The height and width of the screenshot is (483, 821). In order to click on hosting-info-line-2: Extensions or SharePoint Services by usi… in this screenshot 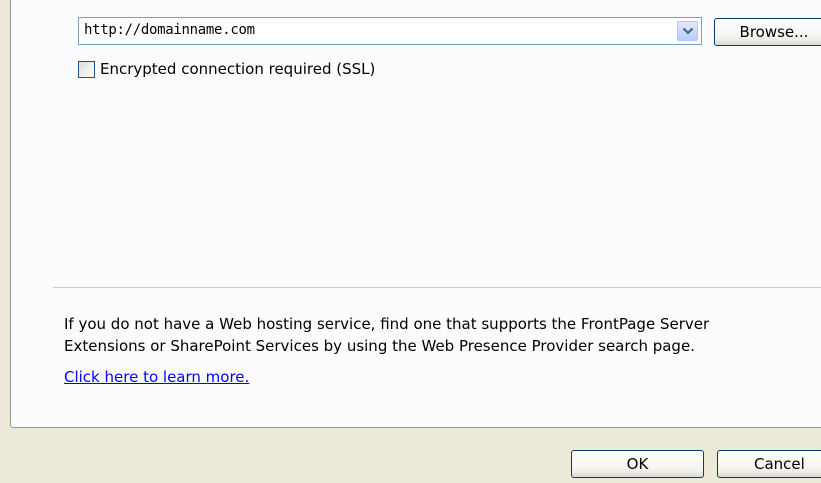, I will do `click(379, 346)`.